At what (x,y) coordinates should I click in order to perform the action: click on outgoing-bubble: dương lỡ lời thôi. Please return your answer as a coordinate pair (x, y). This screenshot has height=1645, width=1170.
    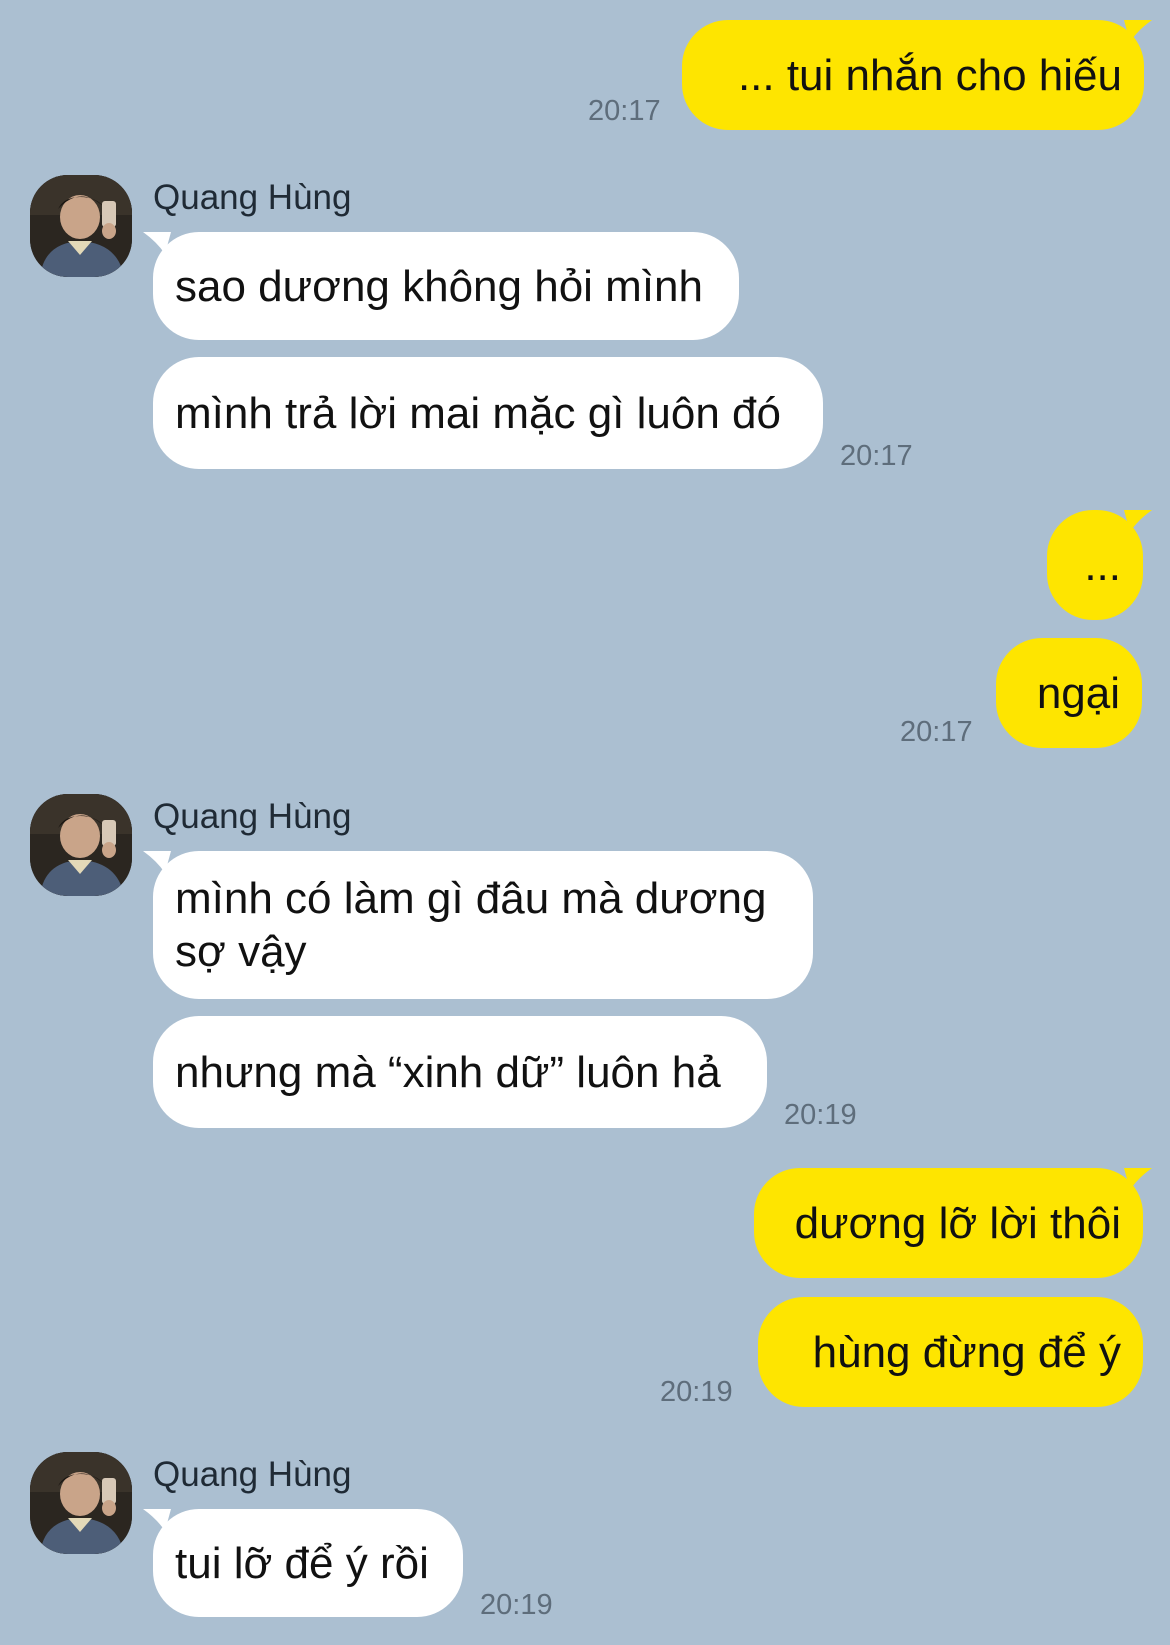
    Looking at the image, I should click on (948, 1223).